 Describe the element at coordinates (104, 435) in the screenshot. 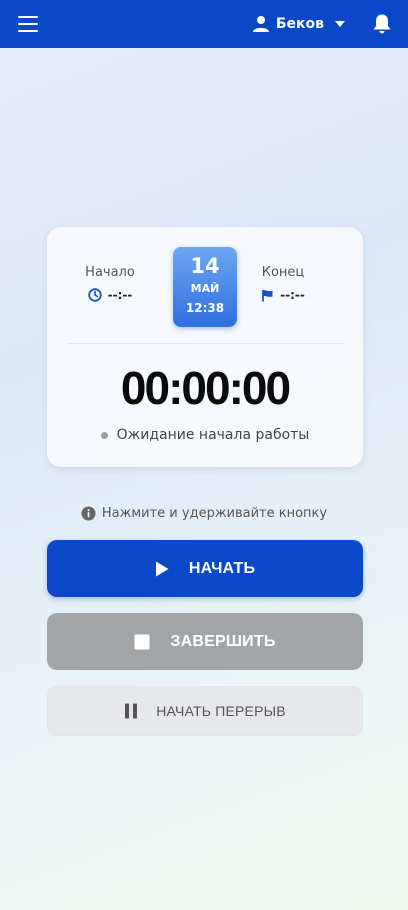

I see `status-dot-icon` at that location.